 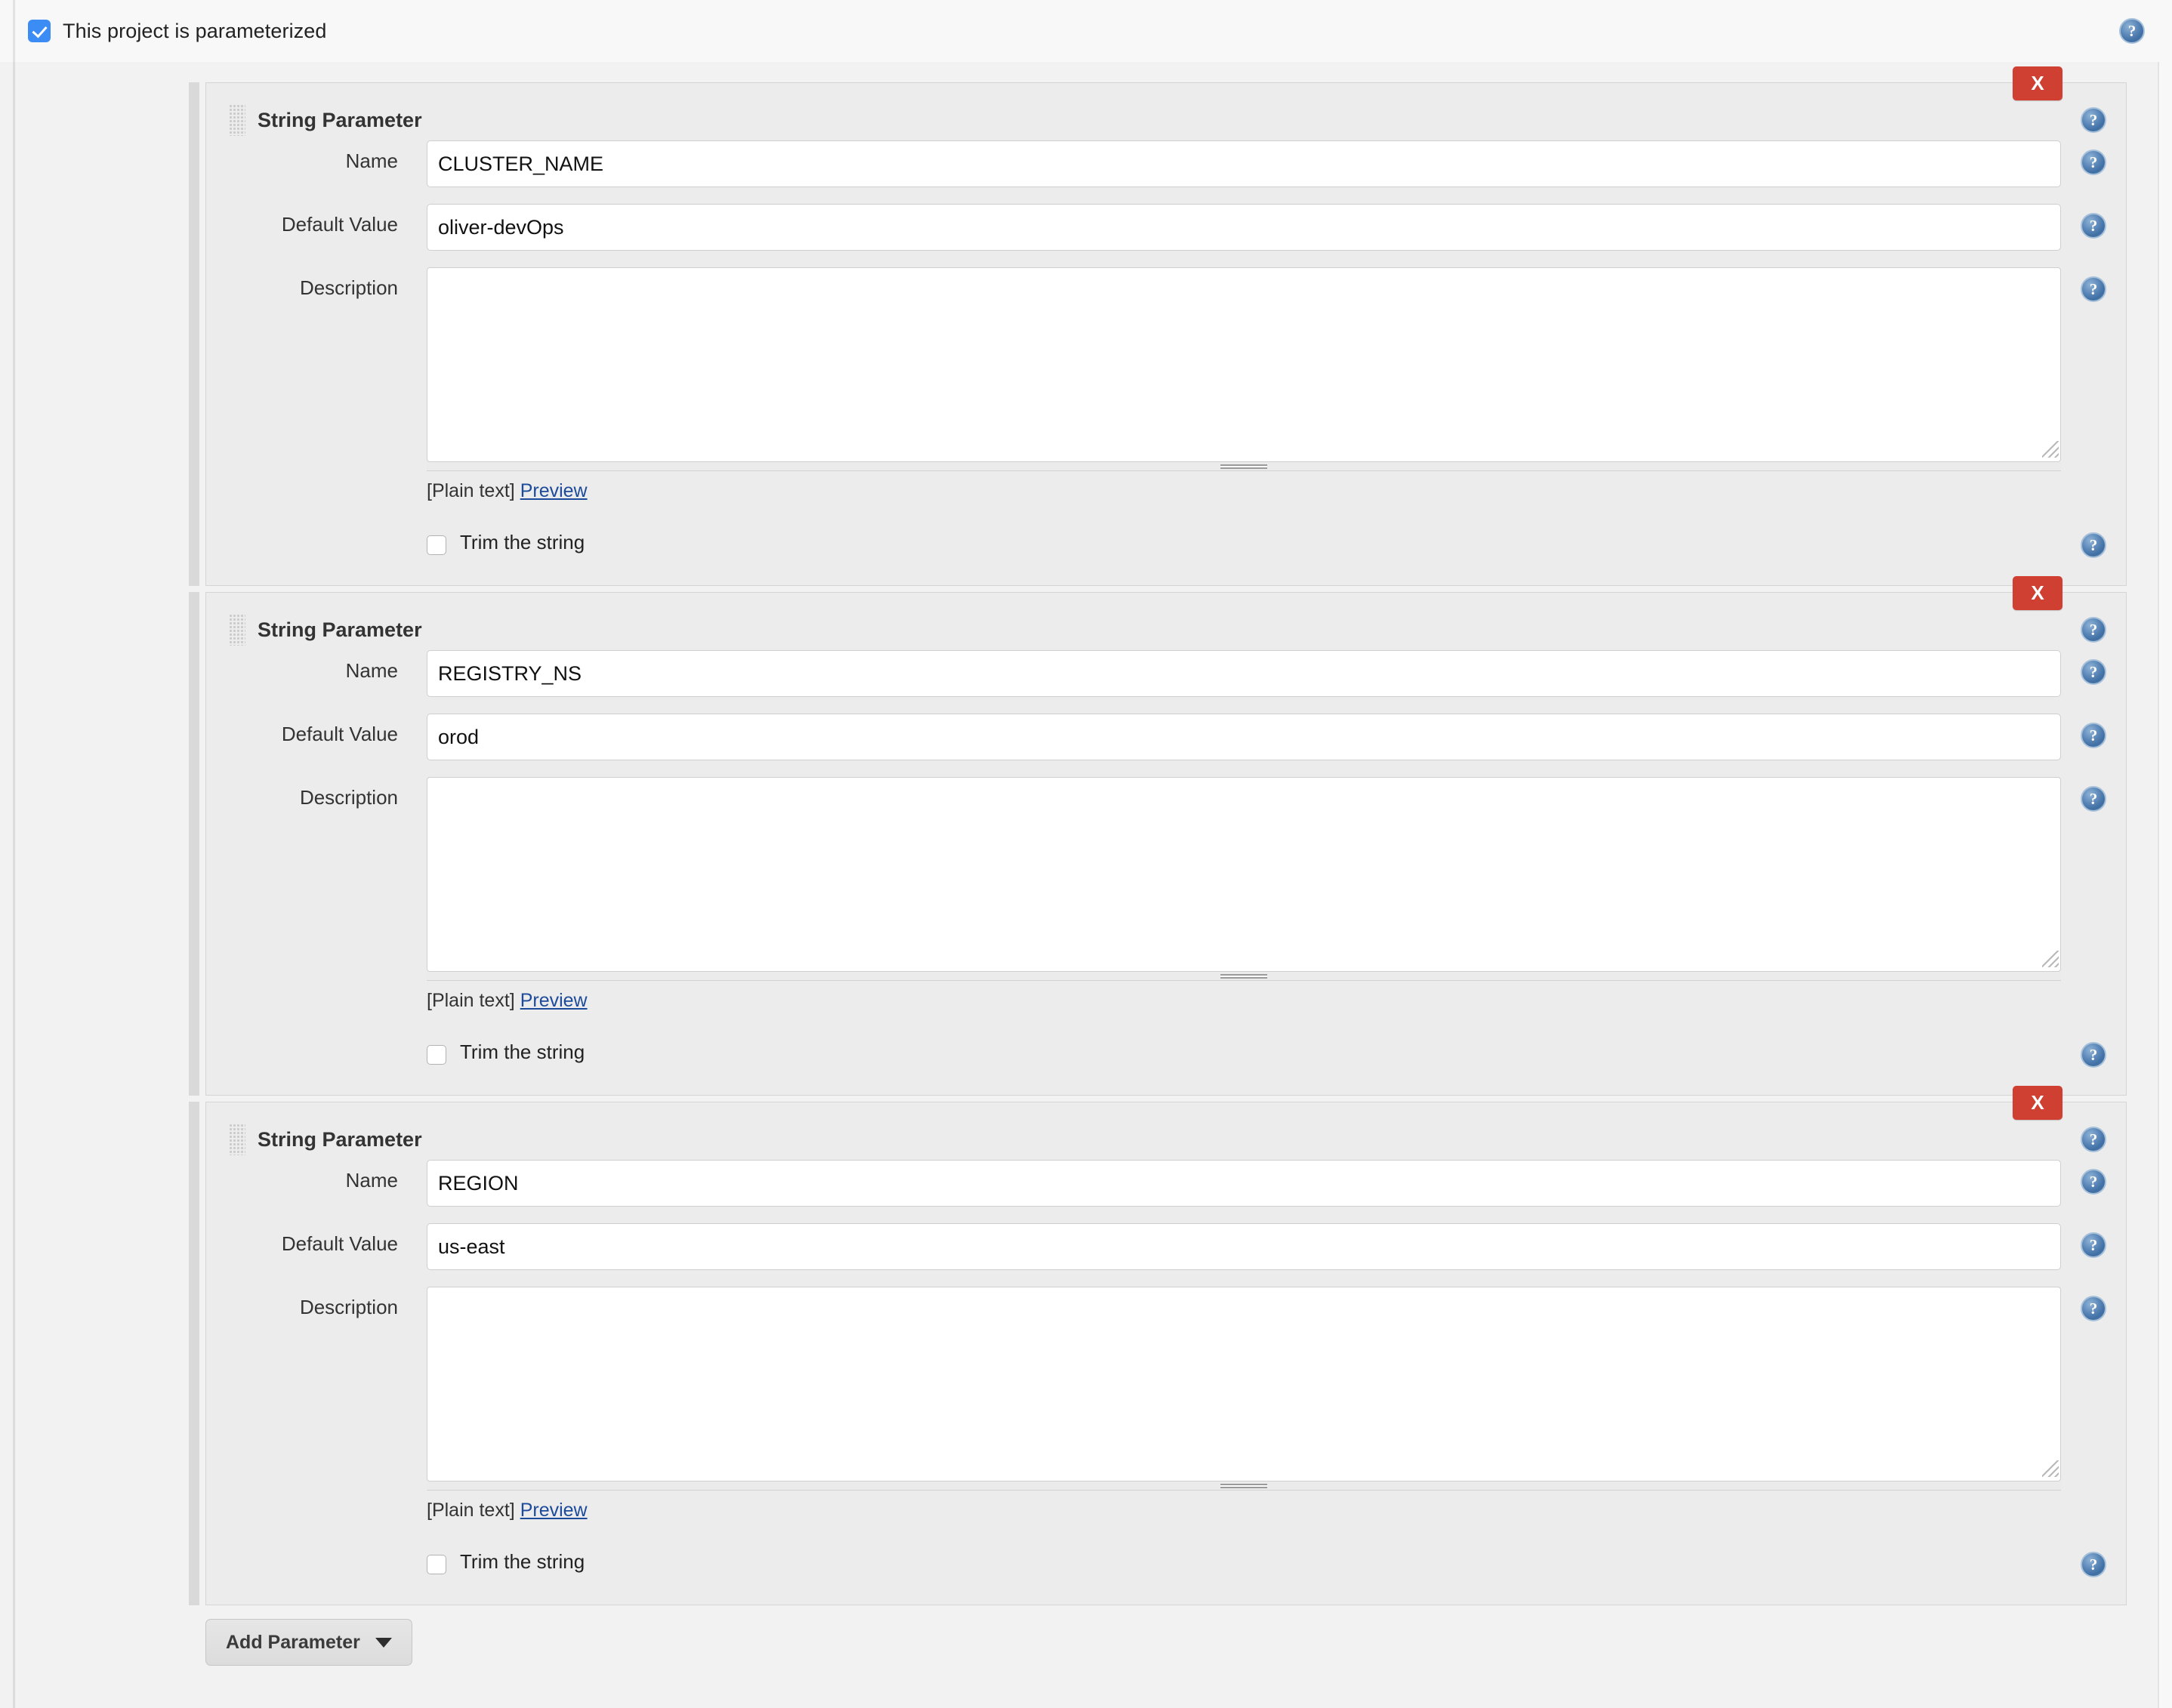 I want to click on add-parameter-wrap: Add Parameter, so click(x=1166, y=1635).